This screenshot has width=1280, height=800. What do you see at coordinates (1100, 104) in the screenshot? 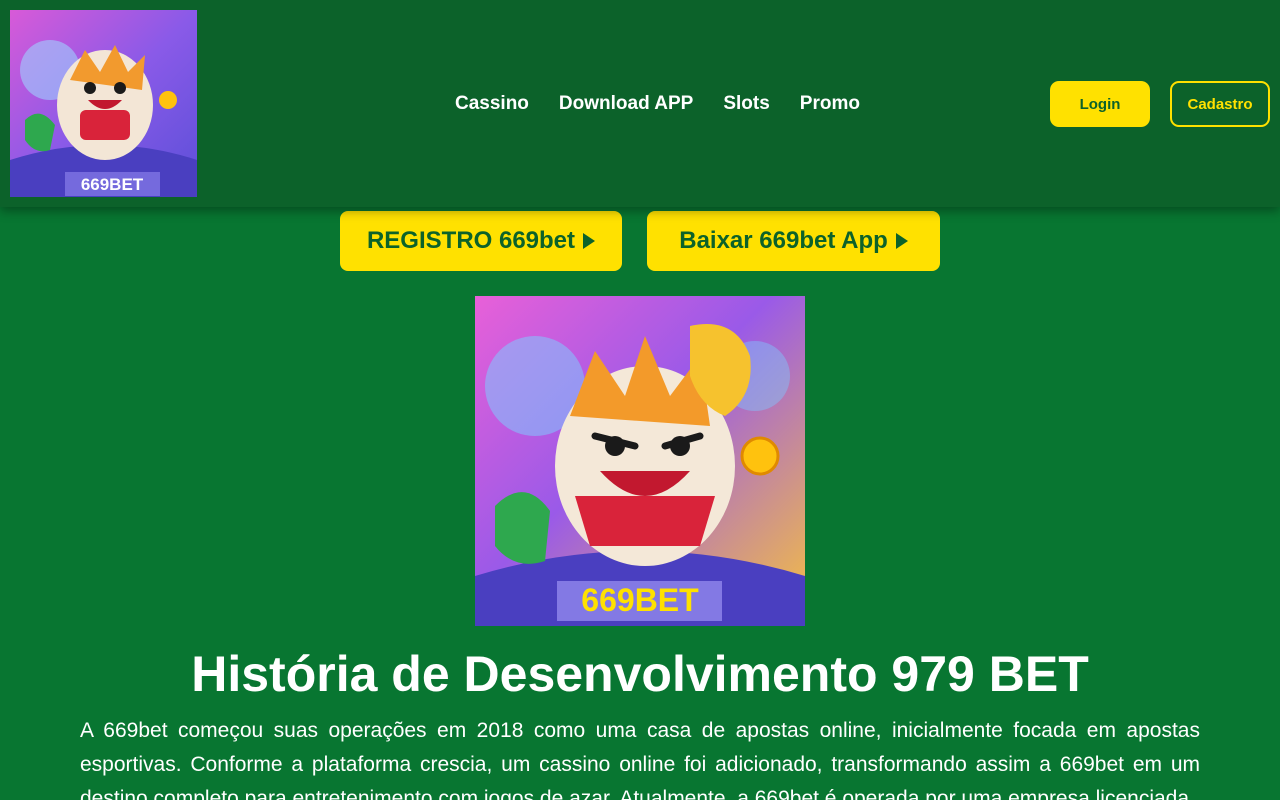
I see `login-button: Login` at bounding box center [1100, 104].